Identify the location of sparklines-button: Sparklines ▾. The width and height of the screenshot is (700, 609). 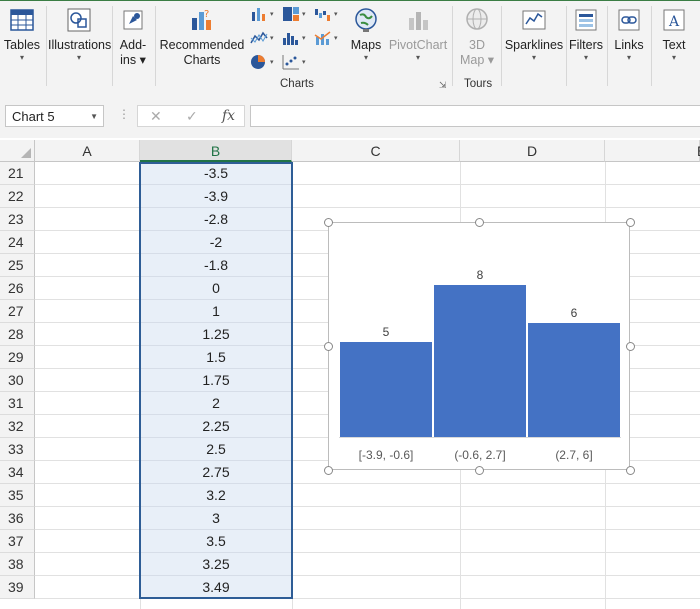
(534, 33).